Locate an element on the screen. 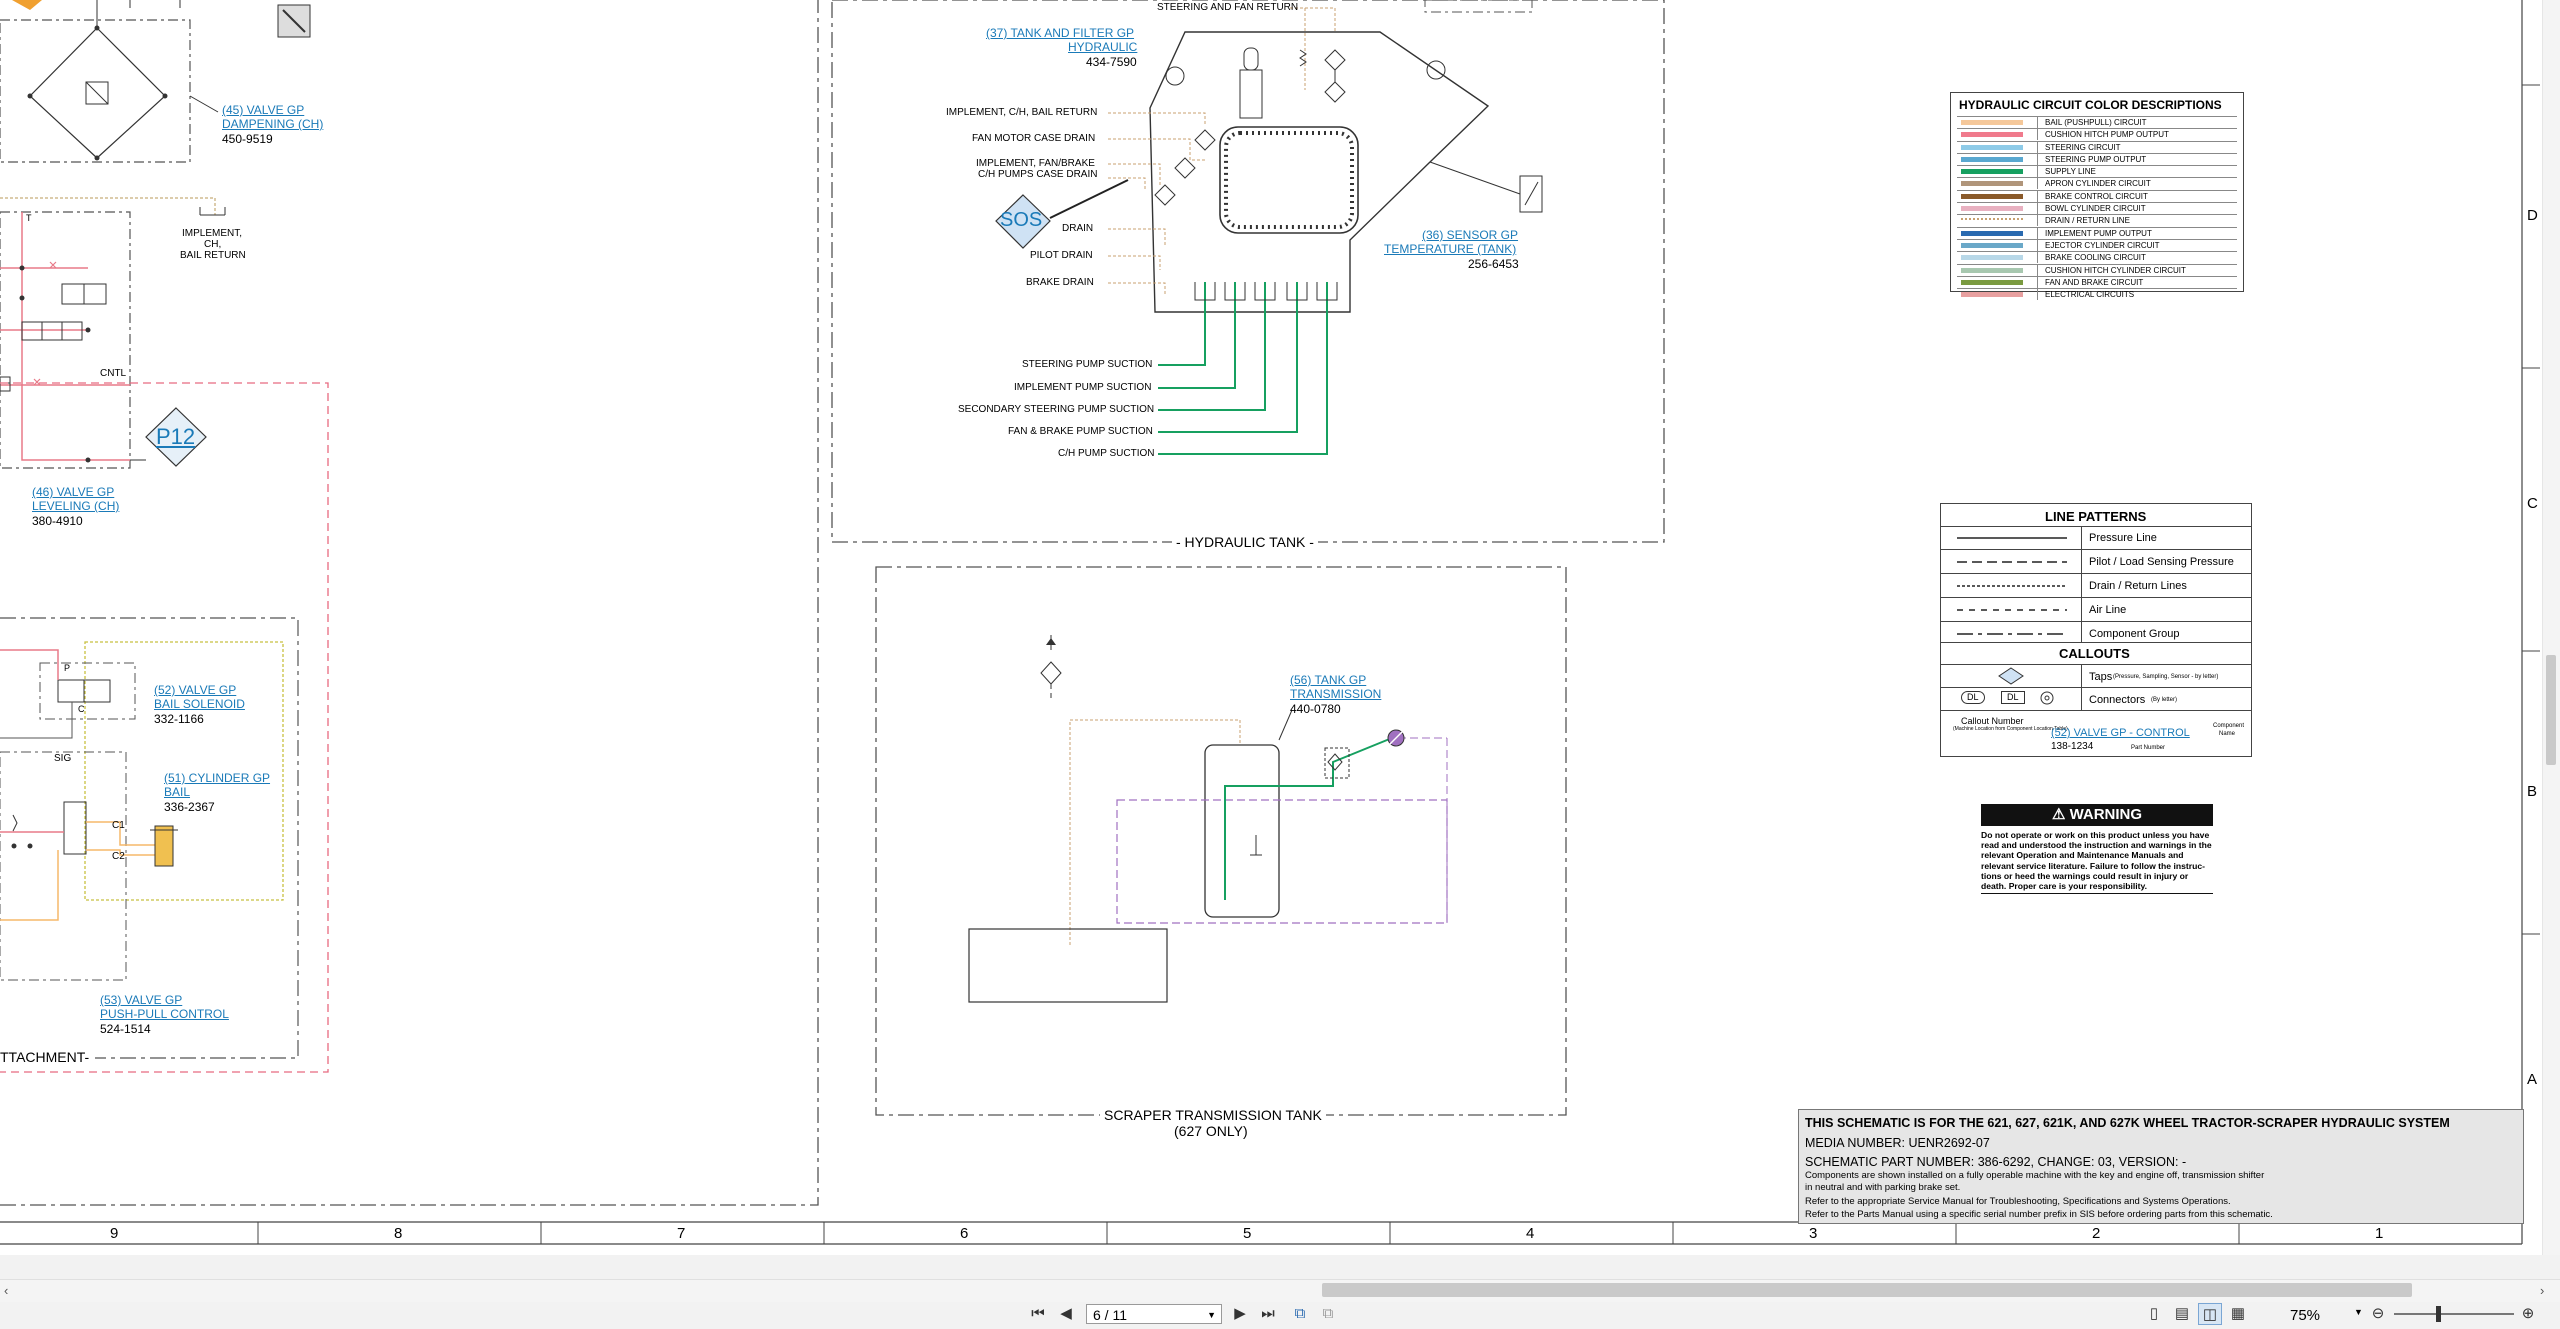 The width and height of the screenshot is (2560, 1329). input-label-5: DRAIN is located at coordinates (1078, 228).